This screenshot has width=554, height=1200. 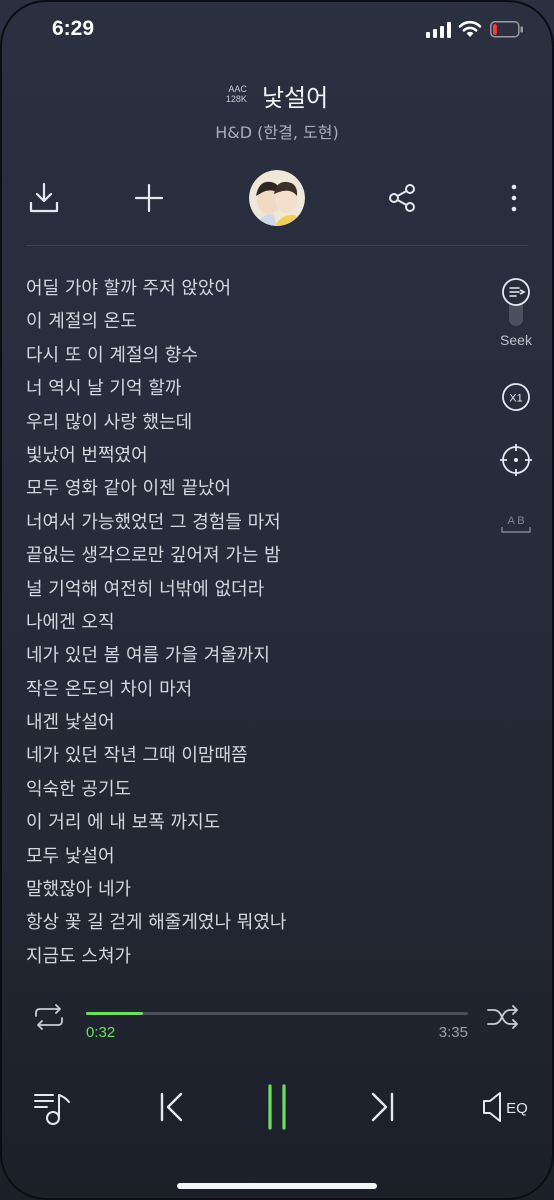 What do you see at coordinates (517, 1108) in the screenshot?
I see `eq-label: EQ` at bounding box center [517, 1108].